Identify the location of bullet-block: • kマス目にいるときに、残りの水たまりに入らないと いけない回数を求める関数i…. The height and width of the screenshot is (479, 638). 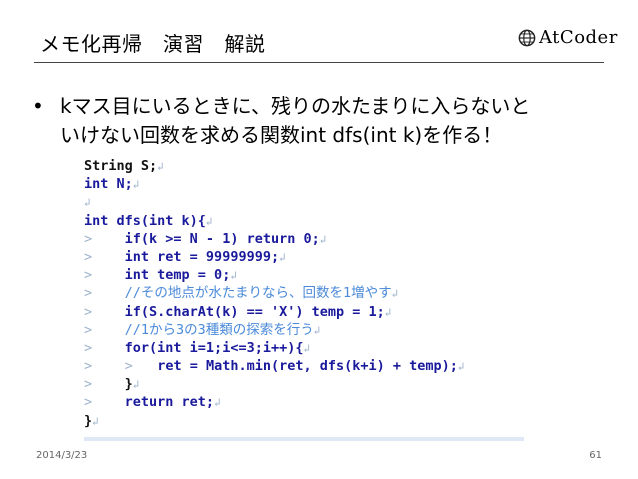
(322, 121).